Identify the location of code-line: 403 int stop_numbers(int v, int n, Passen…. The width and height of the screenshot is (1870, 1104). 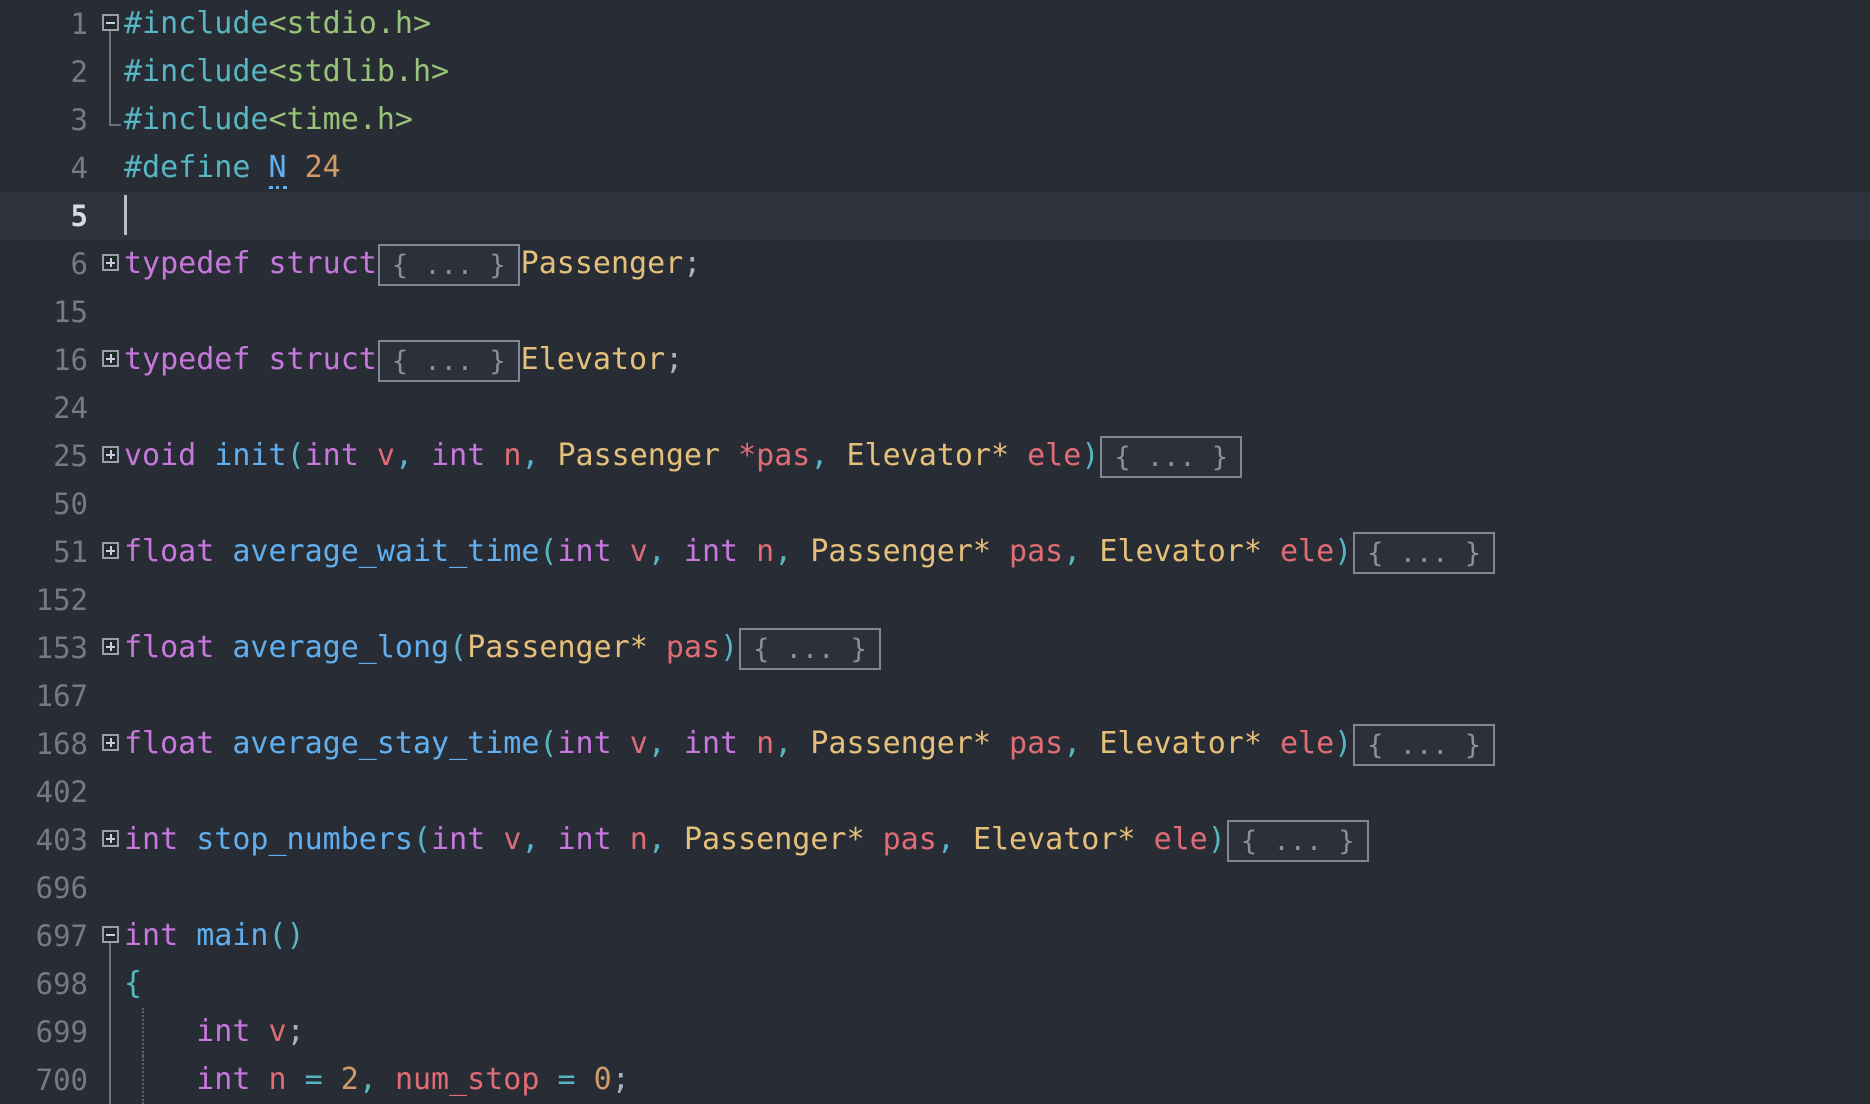
(935, 840).